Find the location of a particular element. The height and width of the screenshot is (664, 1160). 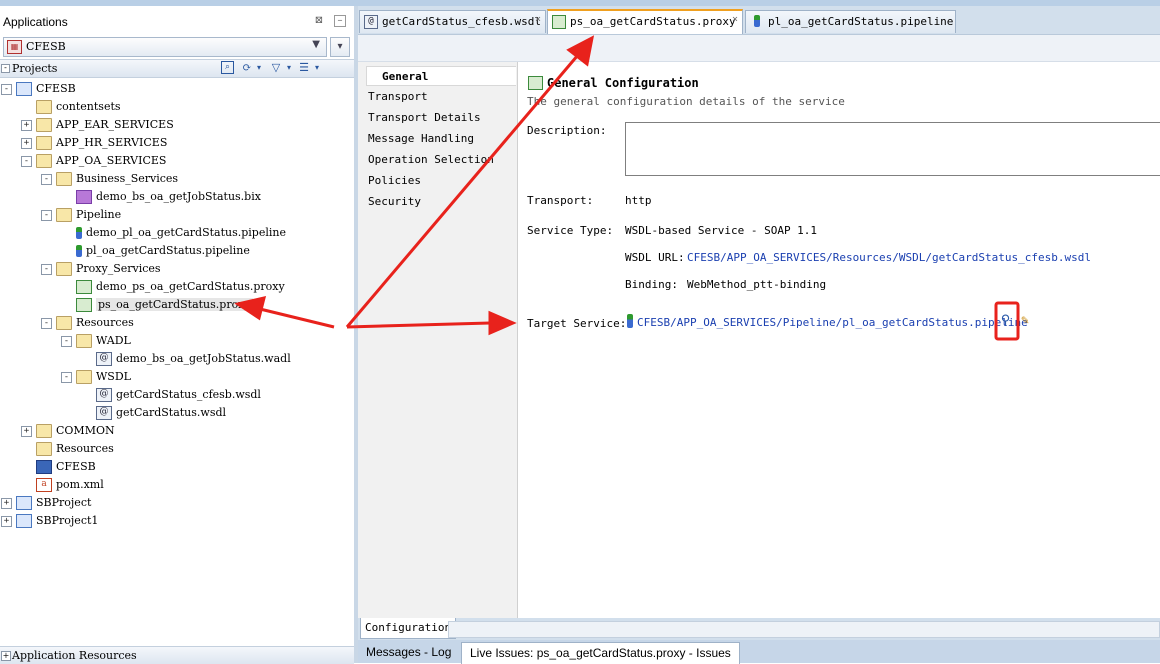

editor-bottom-tab-bar: Configuration is located at coordinates (759, 629).